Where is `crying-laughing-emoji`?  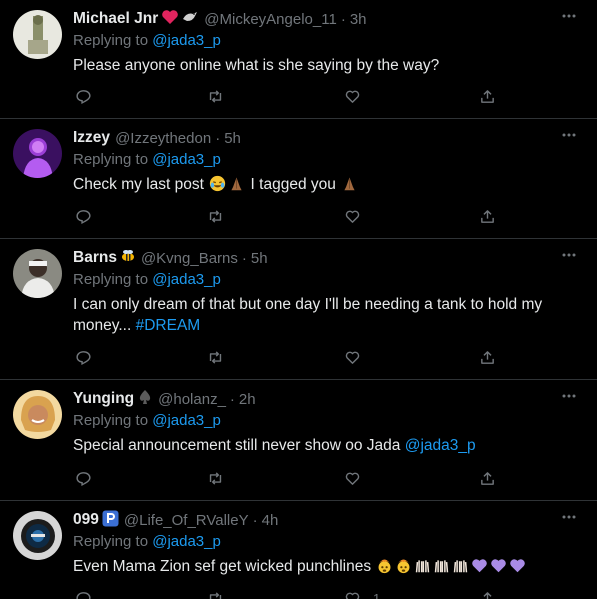 crying-laughing-emoji is located at coordinates (217, 183).